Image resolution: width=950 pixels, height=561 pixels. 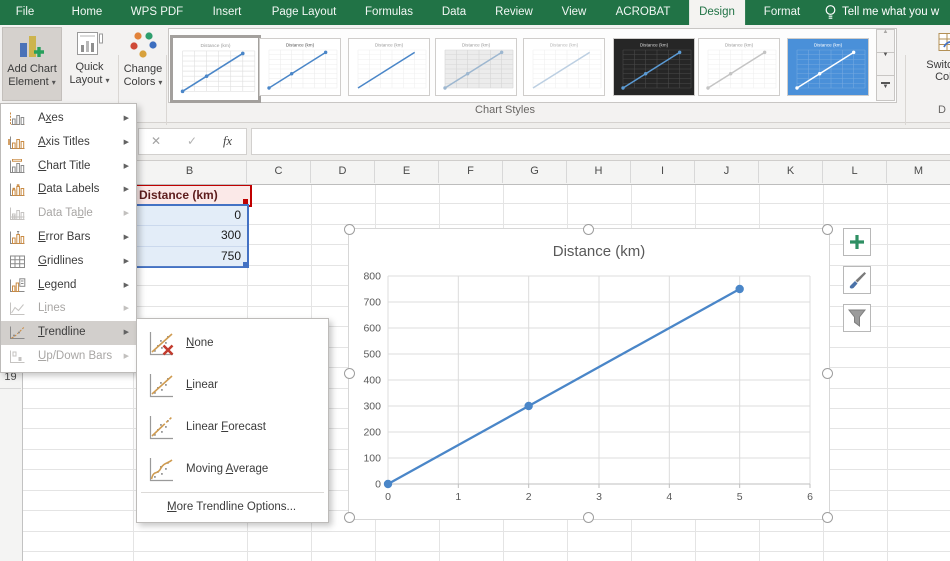 What do you see at coordinates (52, 308) in the screenshot?
I see `menu-item-label: Lines` at bounding box center [52, 308].